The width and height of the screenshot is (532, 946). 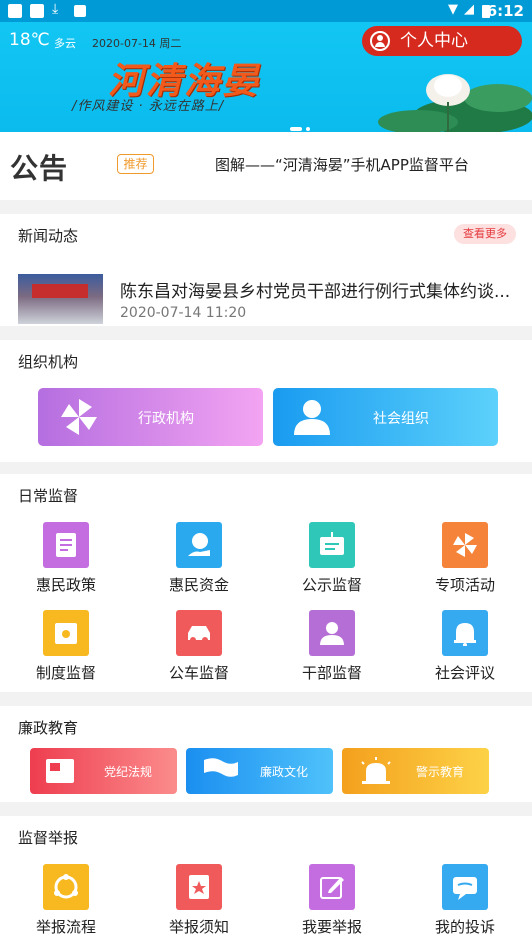 I want to click on carousel-dot-active, so click(x=296, y=129).